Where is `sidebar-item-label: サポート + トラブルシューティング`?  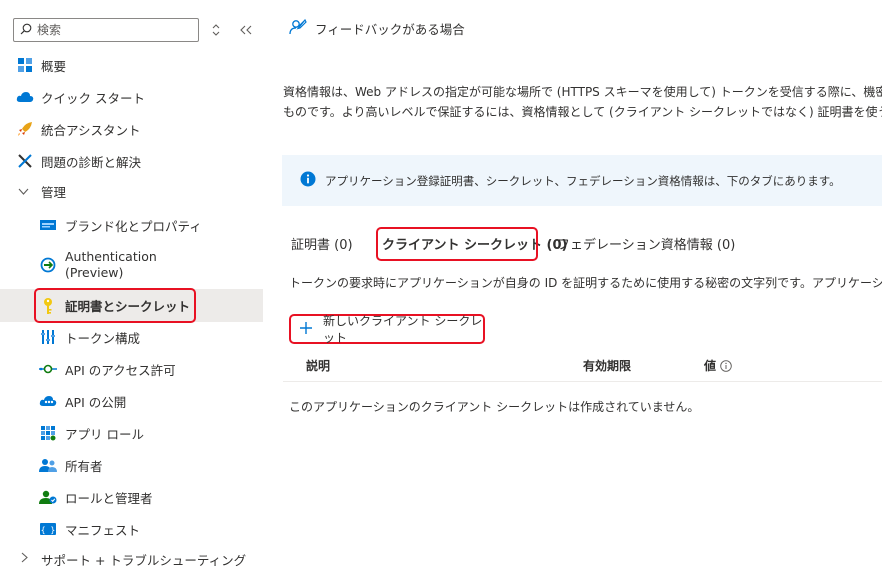
sidebar-item-label: サポート + トラブルシューティング is located at coordinates (144, 560).